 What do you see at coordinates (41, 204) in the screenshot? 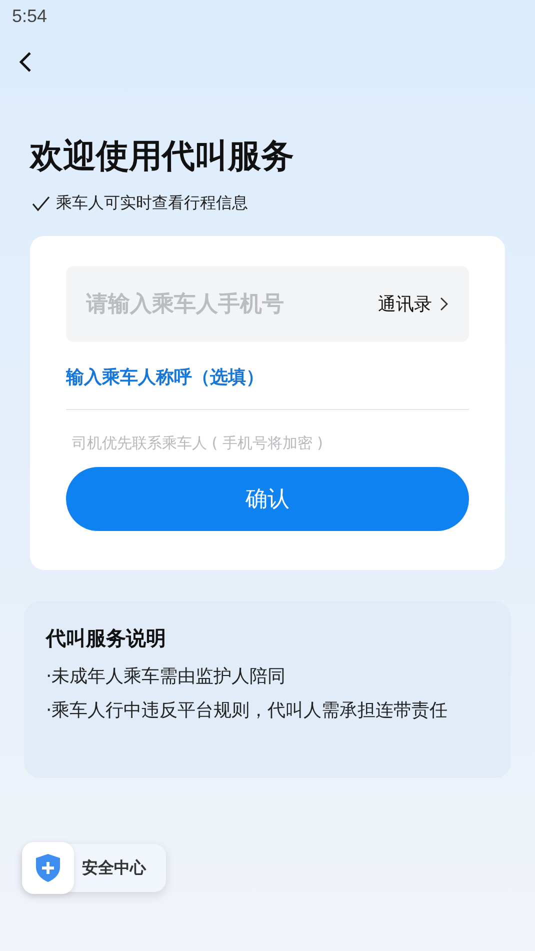
I see `check-icon` at bounding box center [41, 204].